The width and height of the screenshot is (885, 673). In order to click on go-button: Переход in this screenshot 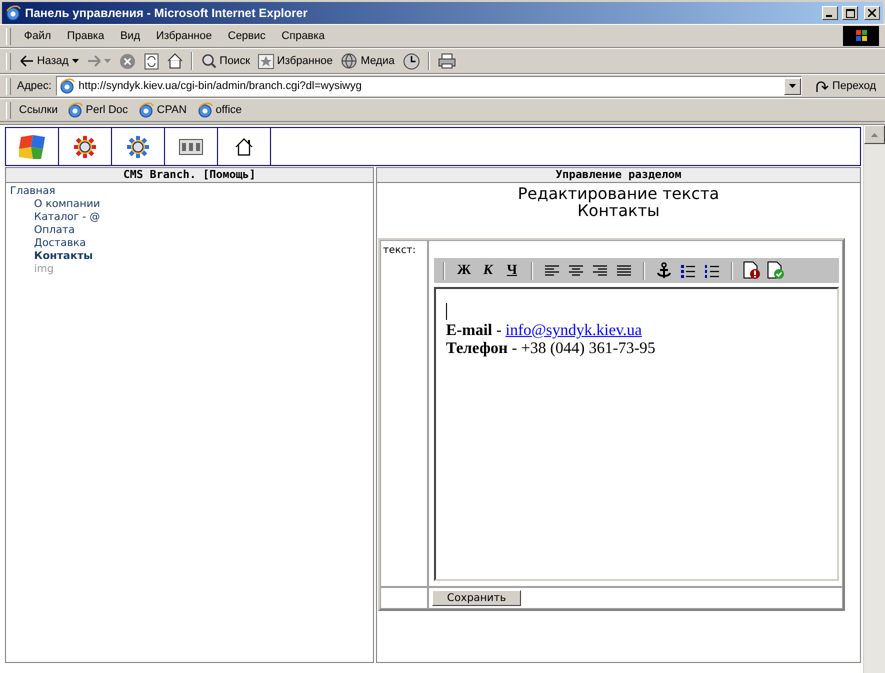, I will do `click(845, 86)`.